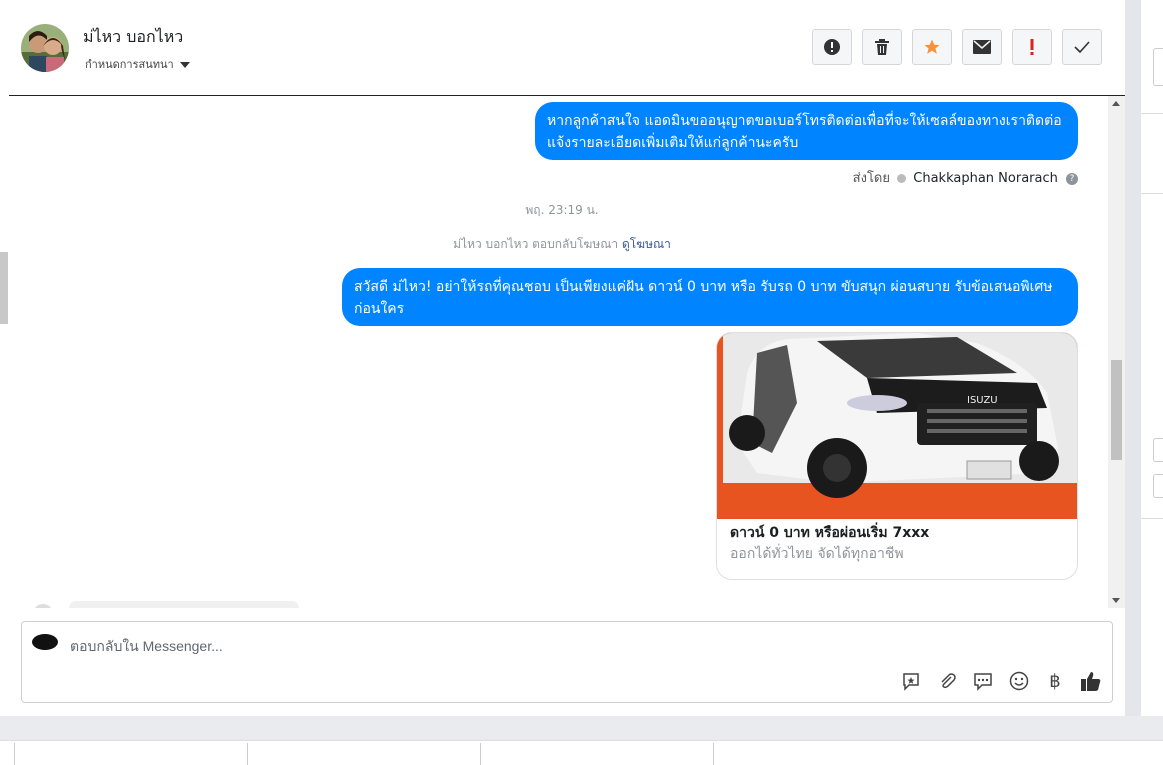 The width and height of the screenshot is (1163, 765). I want to click on check-icon, so click(1082, 47).